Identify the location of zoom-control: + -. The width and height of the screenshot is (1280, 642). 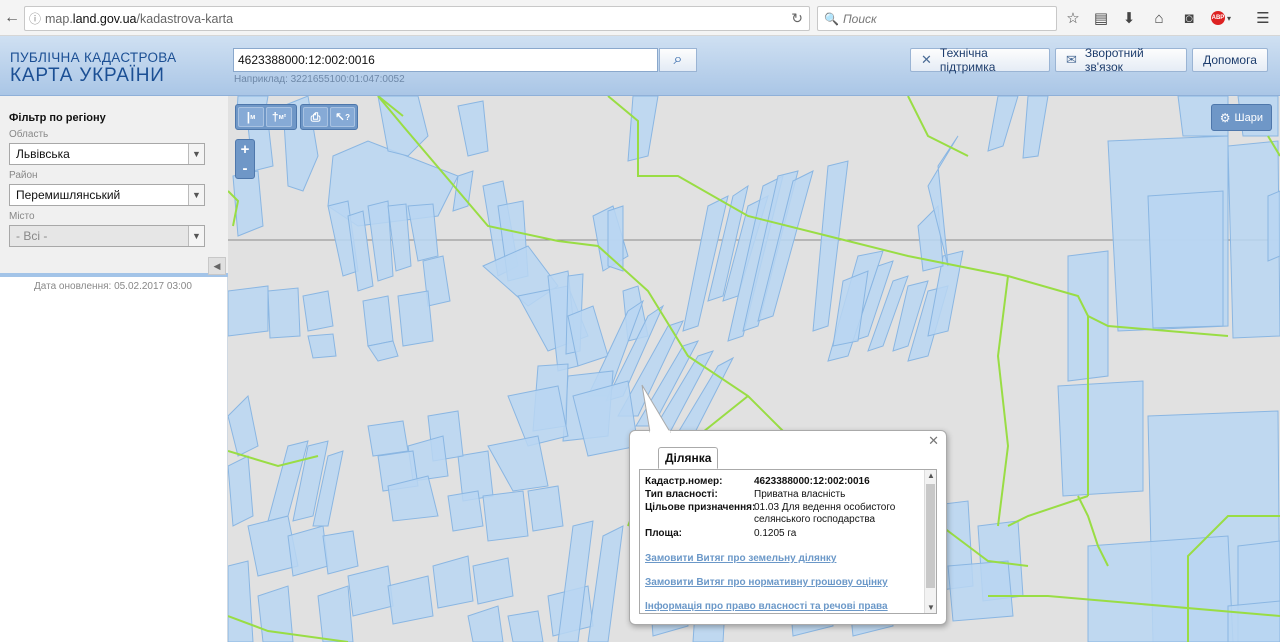
(245, 159).